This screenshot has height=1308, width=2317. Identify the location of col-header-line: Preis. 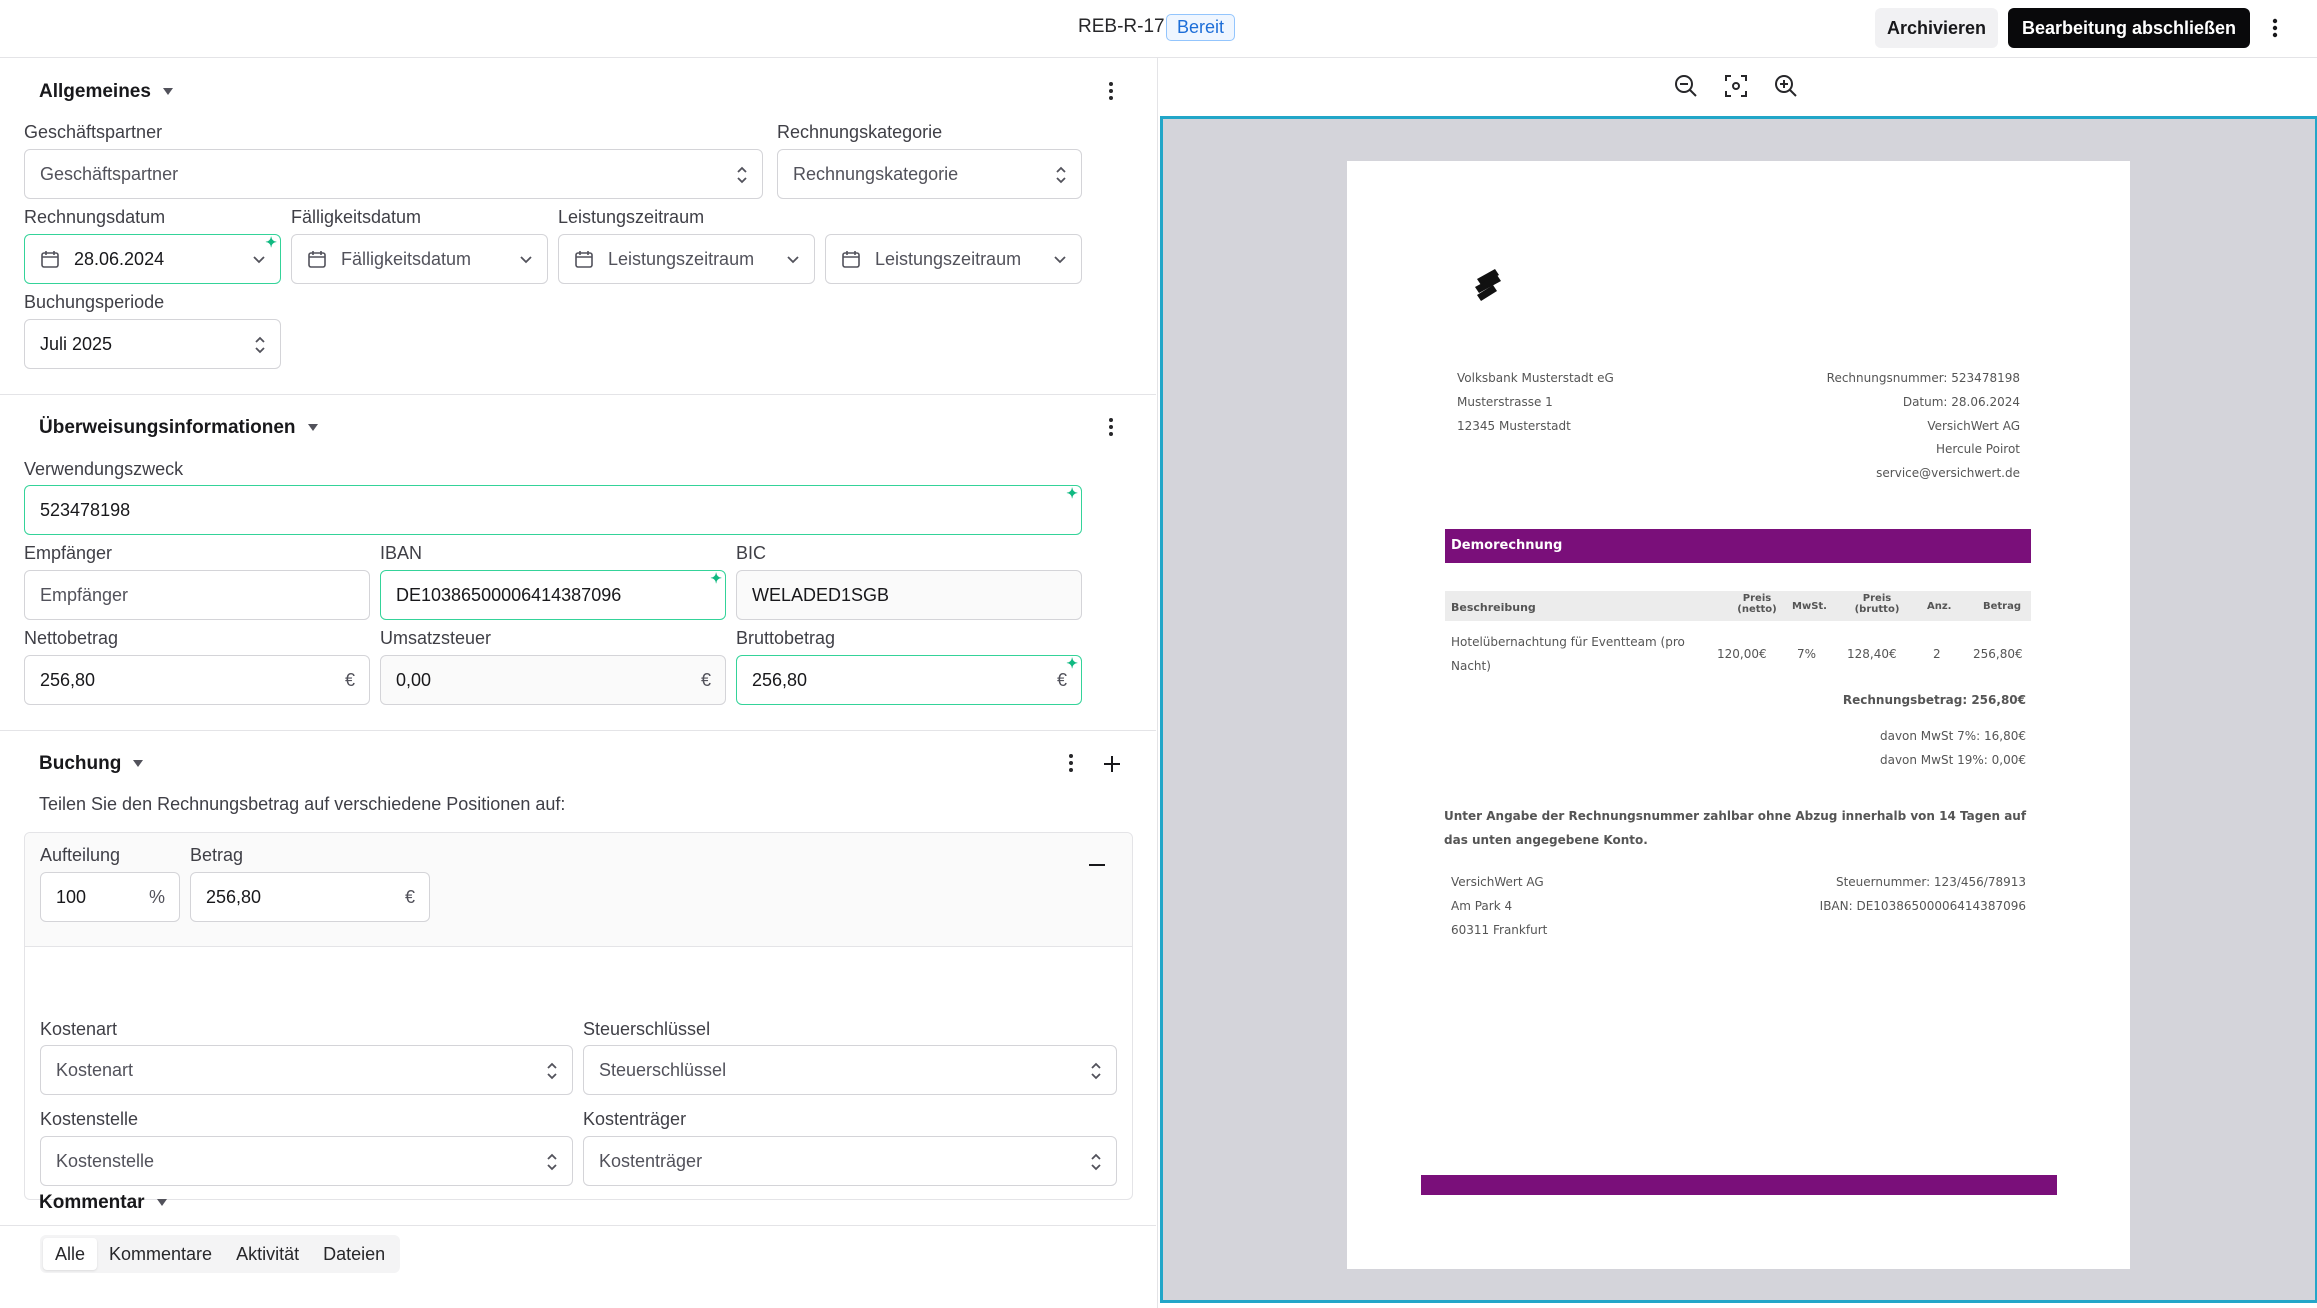
(1877, 598).